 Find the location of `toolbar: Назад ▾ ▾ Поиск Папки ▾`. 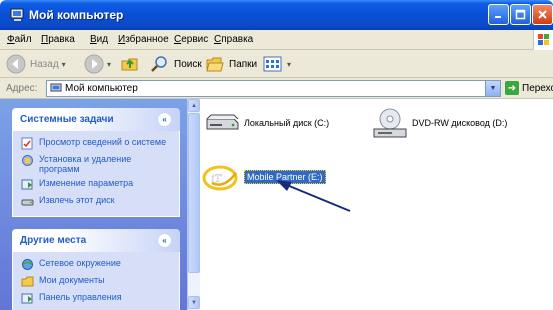

toolbar: Назад ▾ ▾ Поиск Папки ▾ is located at coordinates (276, 64).